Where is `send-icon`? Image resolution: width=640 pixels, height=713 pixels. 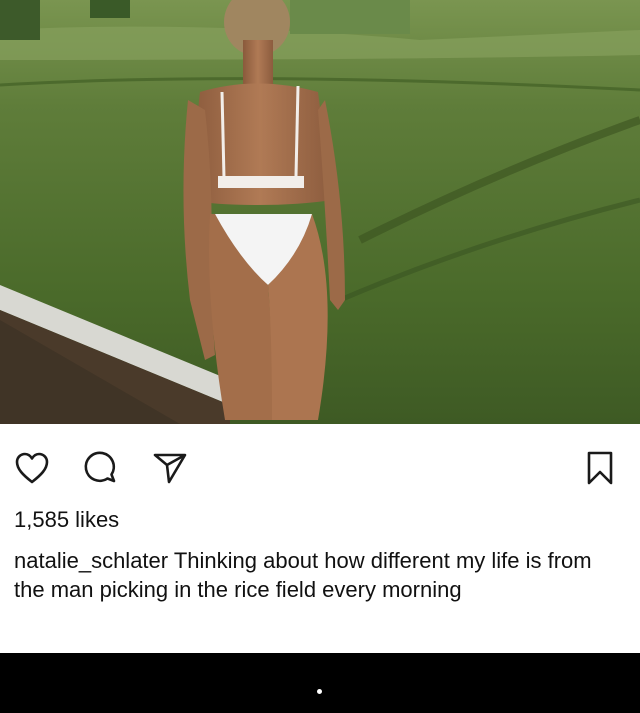
send-icon is located at coordinates (170, 468).